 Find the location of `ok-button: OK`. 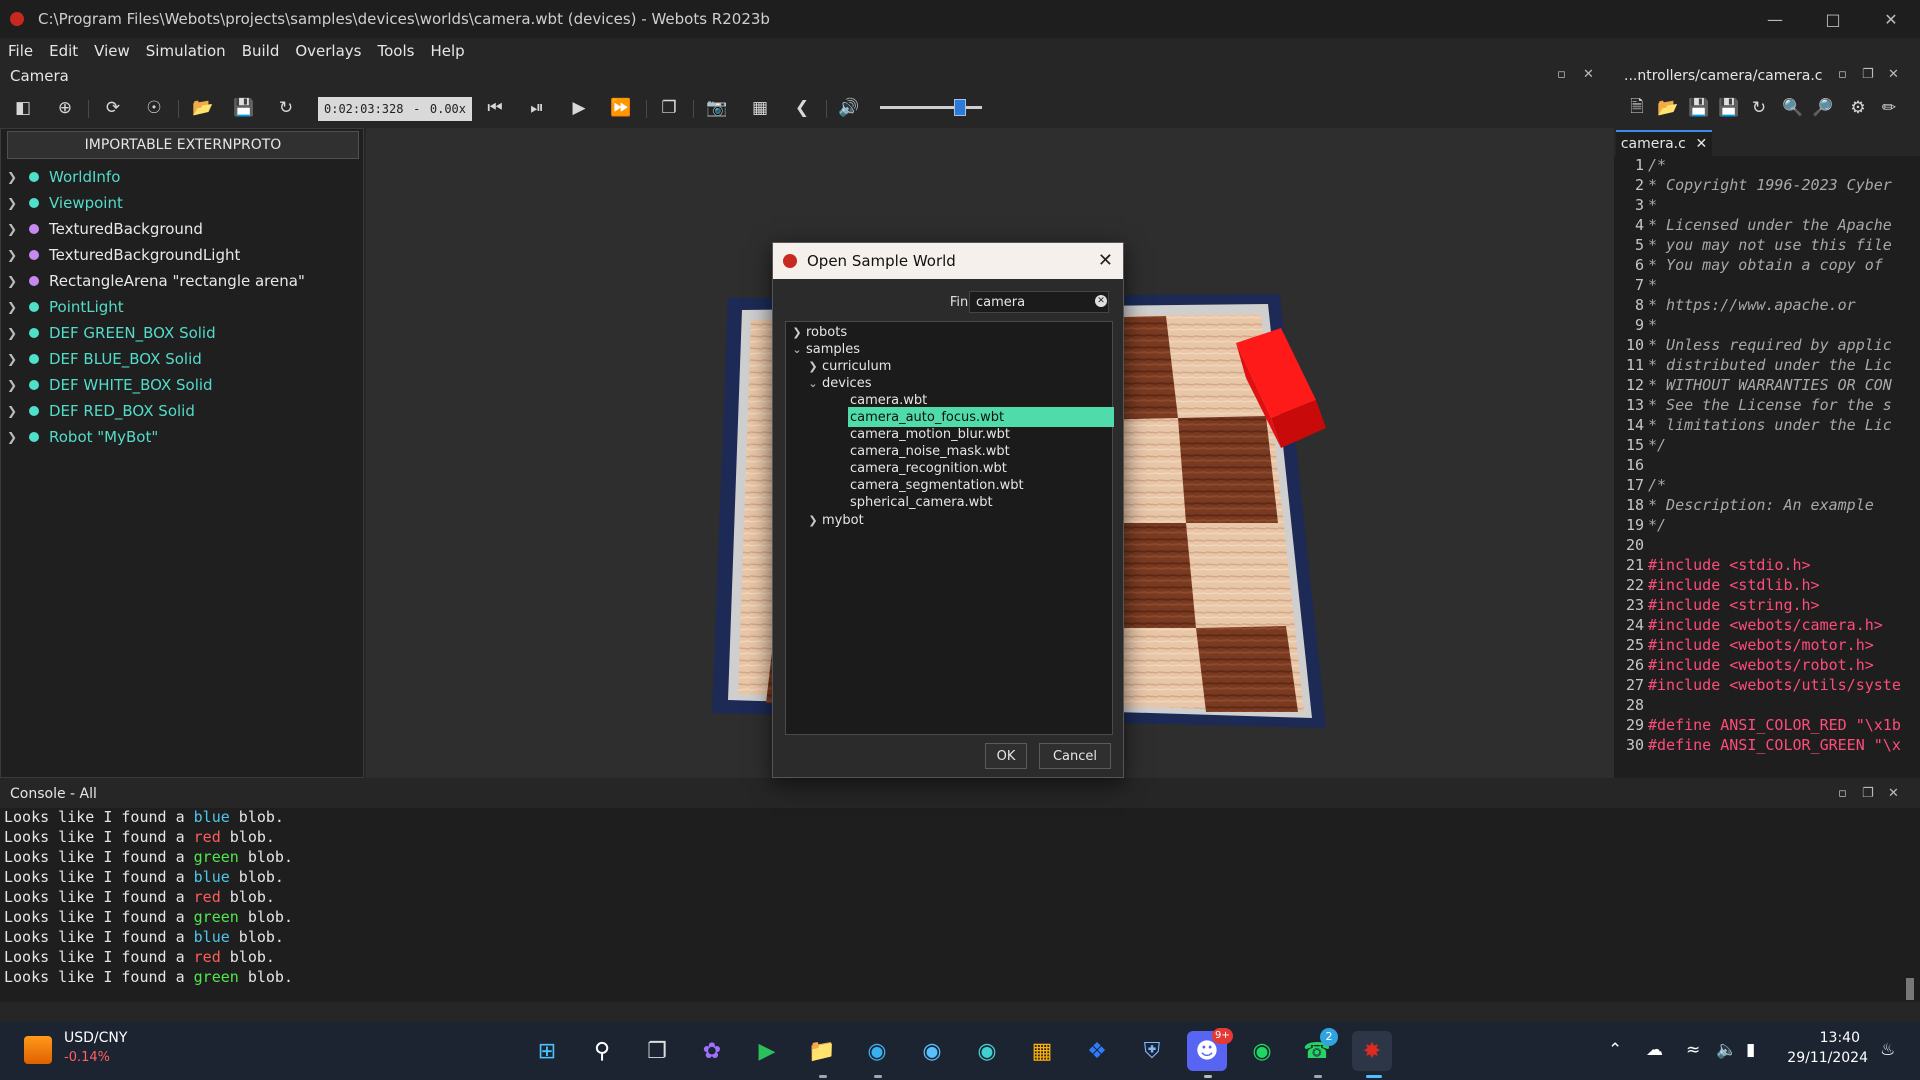

ok-button: OK is located at coordinates (1006, 756).